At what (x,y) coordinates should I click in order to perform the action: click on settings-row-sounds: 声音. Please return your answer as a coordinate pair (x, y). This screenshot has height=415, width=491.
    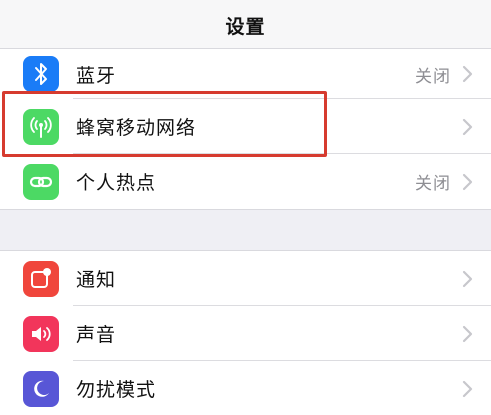
    Looking at the image, I should click on (245, 333).